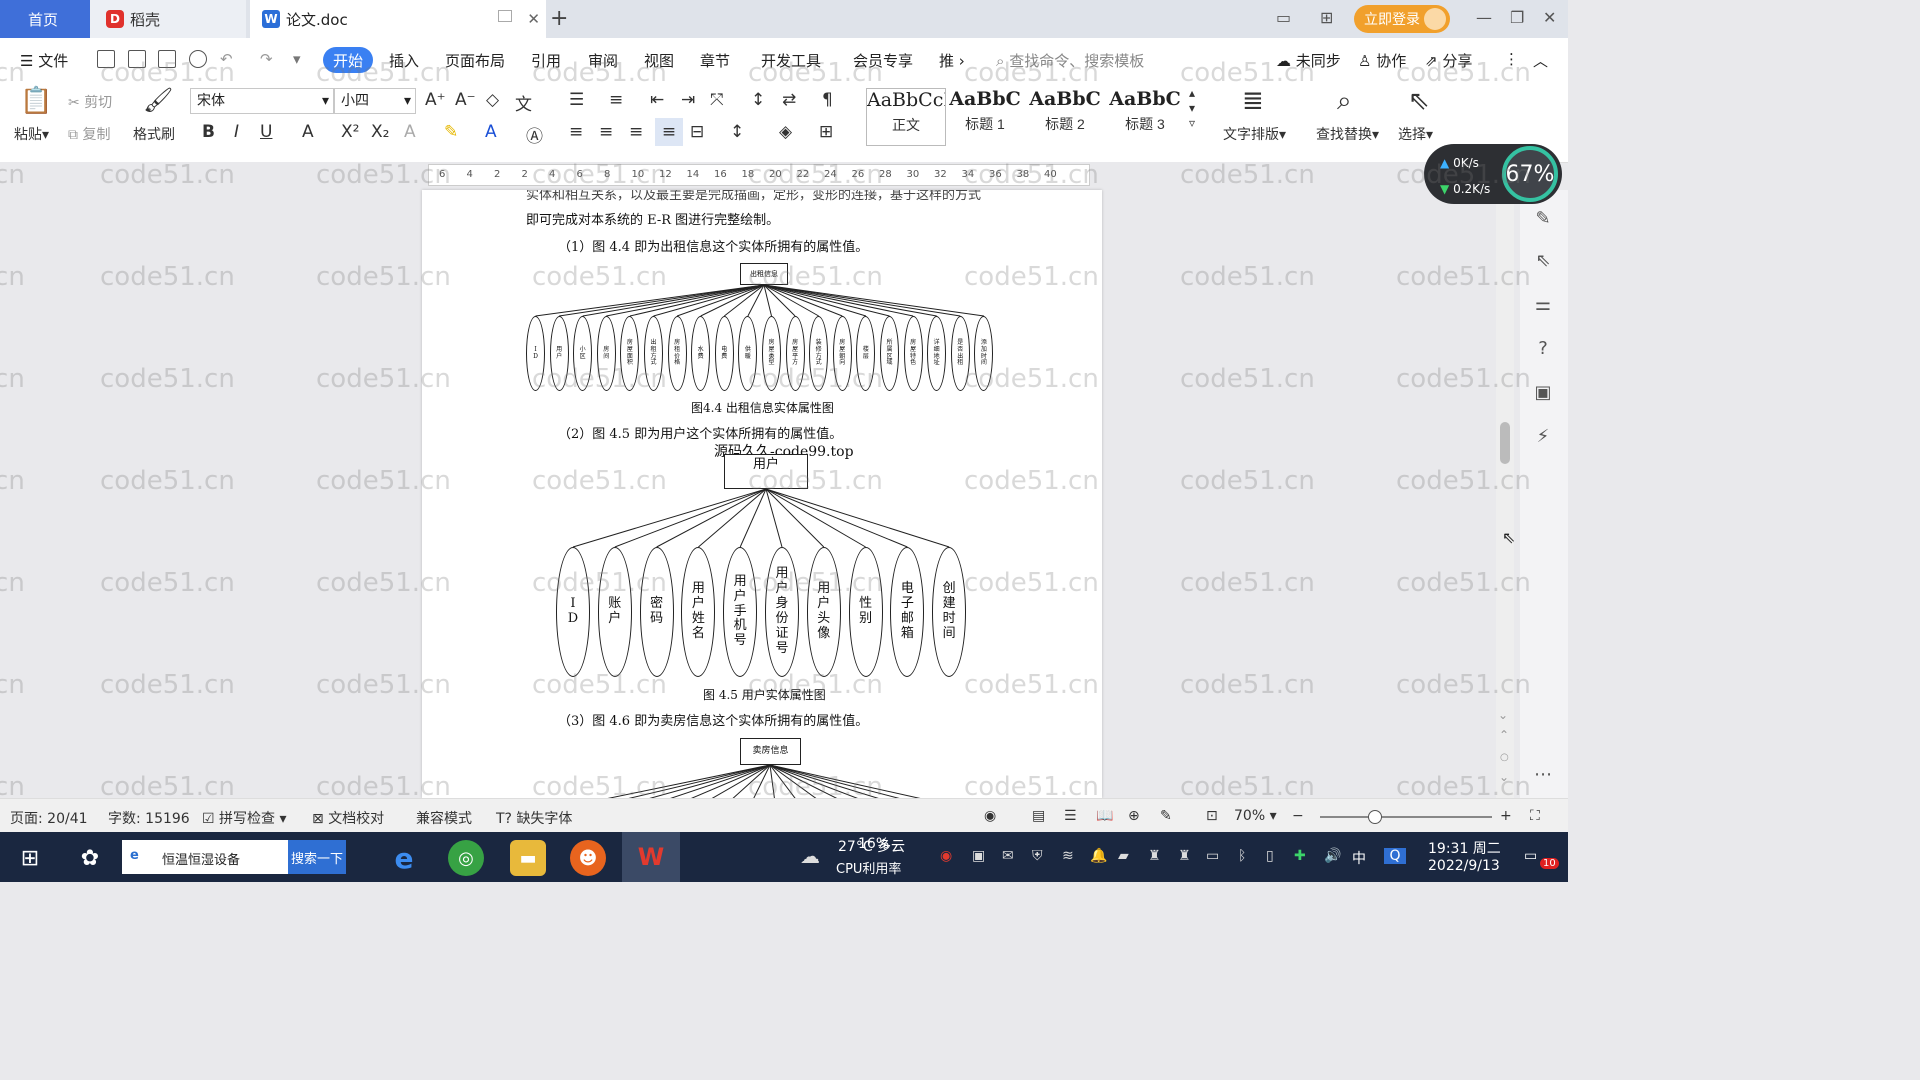 The height and width of the screenshot is (1080, 1920). I want to click on tray-wechat-icon: ✉, so click(1008, 856).